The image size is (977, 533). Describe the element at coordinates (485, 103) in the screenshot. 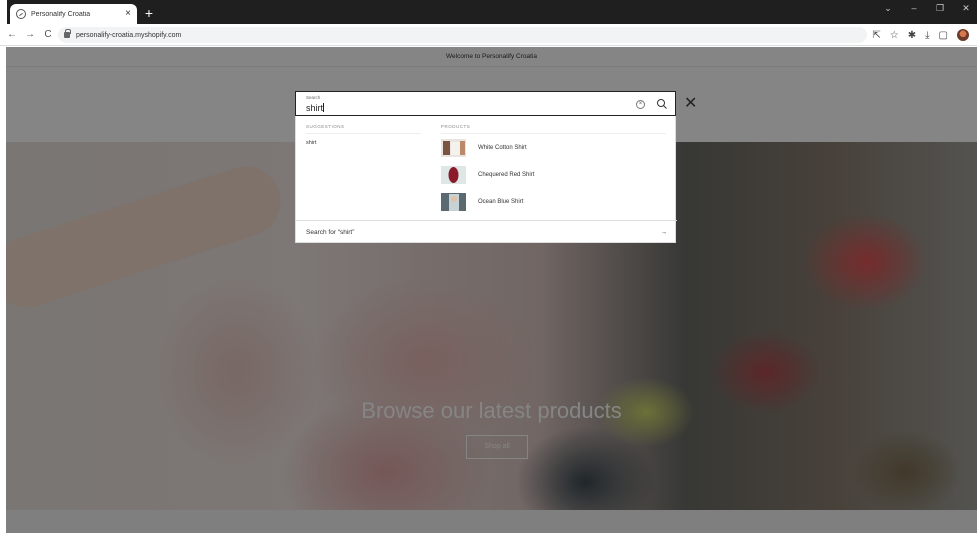

I see `search-field: Search shirt ×` at that location.